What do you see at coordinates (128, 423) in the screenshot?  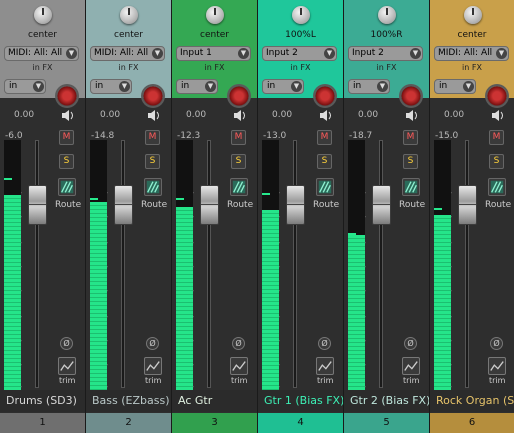 I see `track-number: 2` at bounding box center [128, 423].